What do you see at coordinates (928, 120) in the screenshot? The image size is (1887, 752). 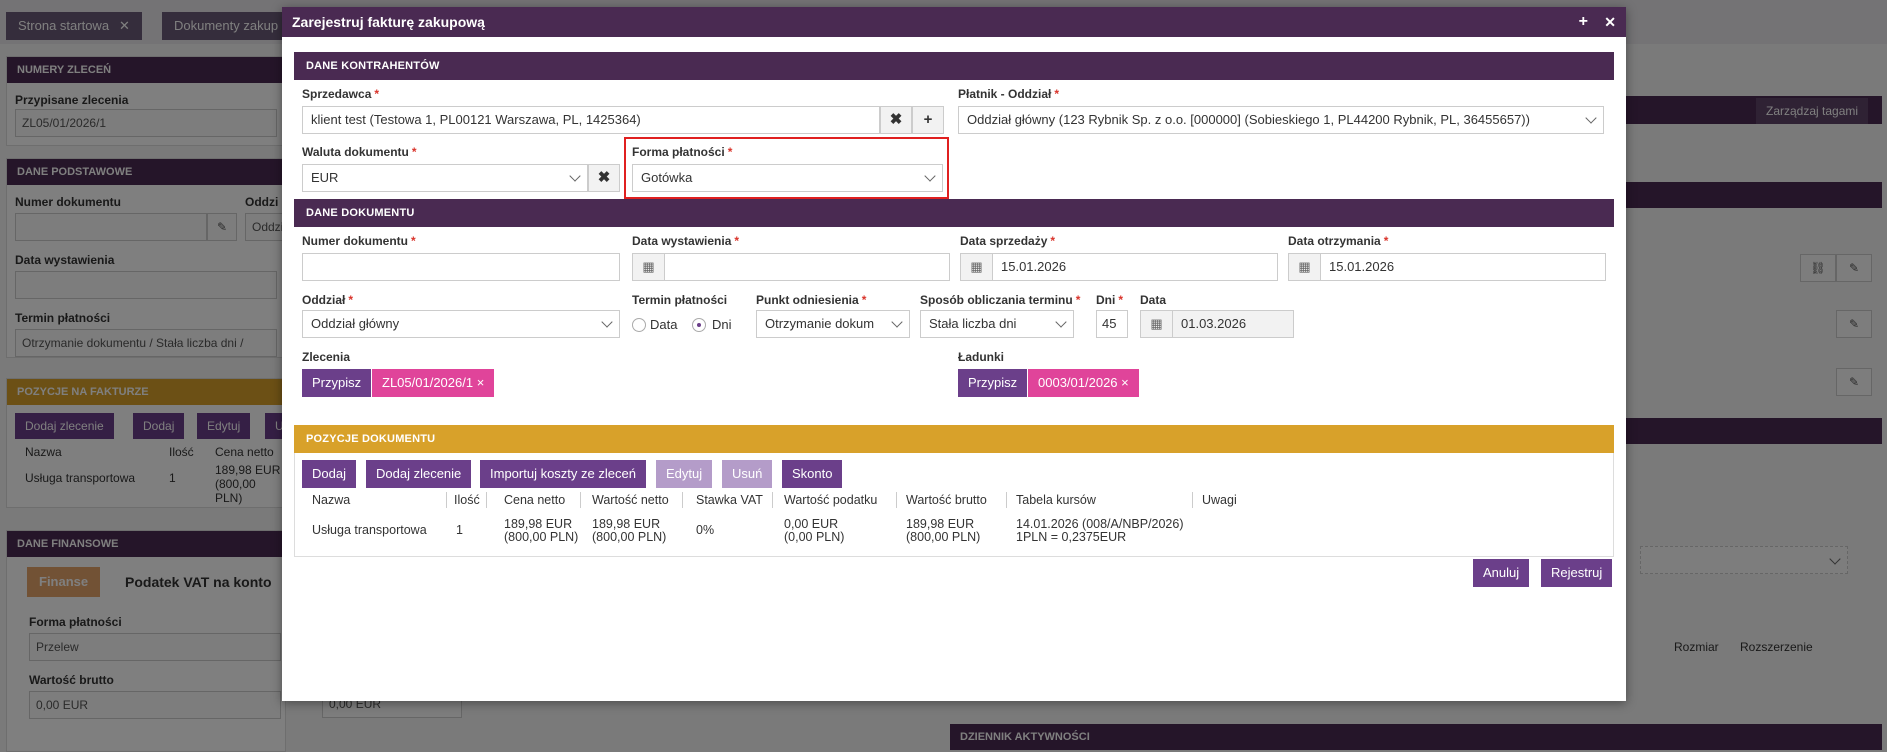 I see `add-seller-button: +` at bounding box center [928, 120].